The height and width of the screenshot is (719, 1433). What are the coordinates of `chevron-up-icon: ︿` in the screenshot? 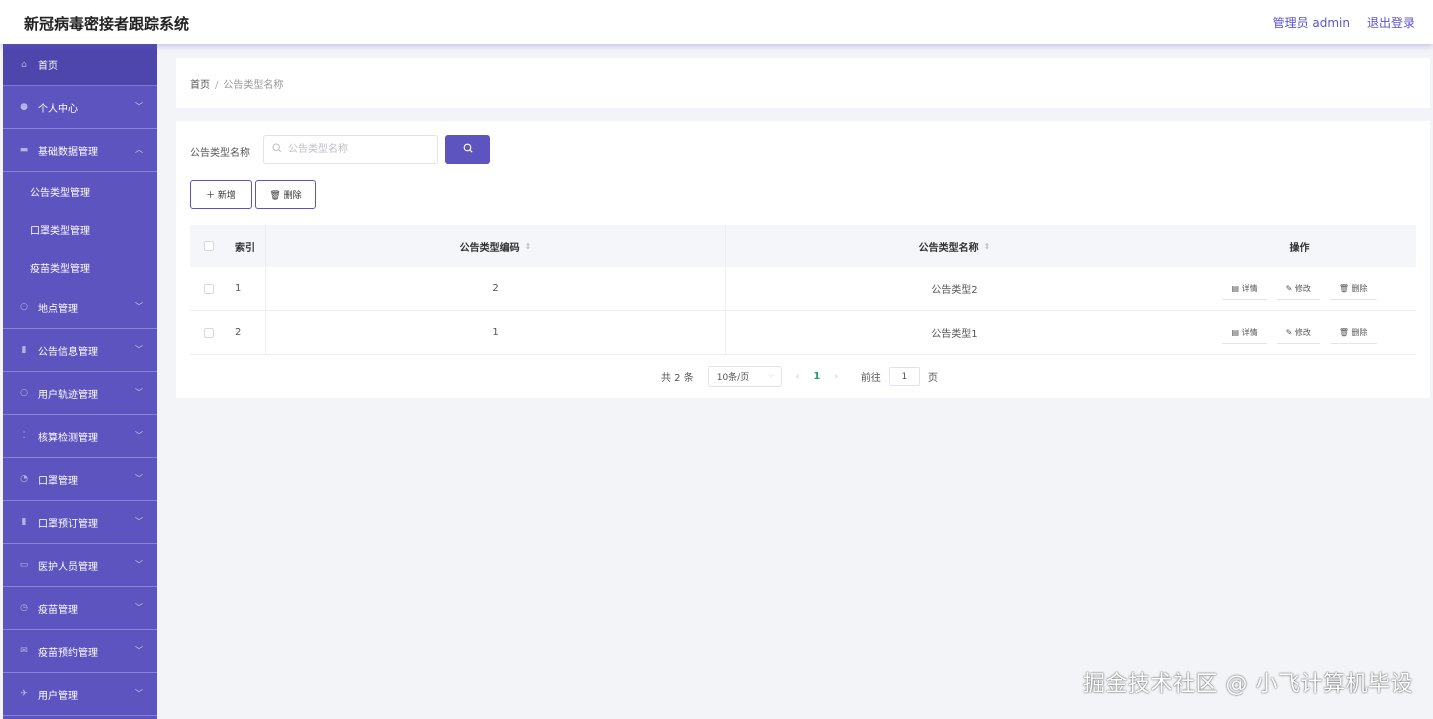 It's located at (139, 149).